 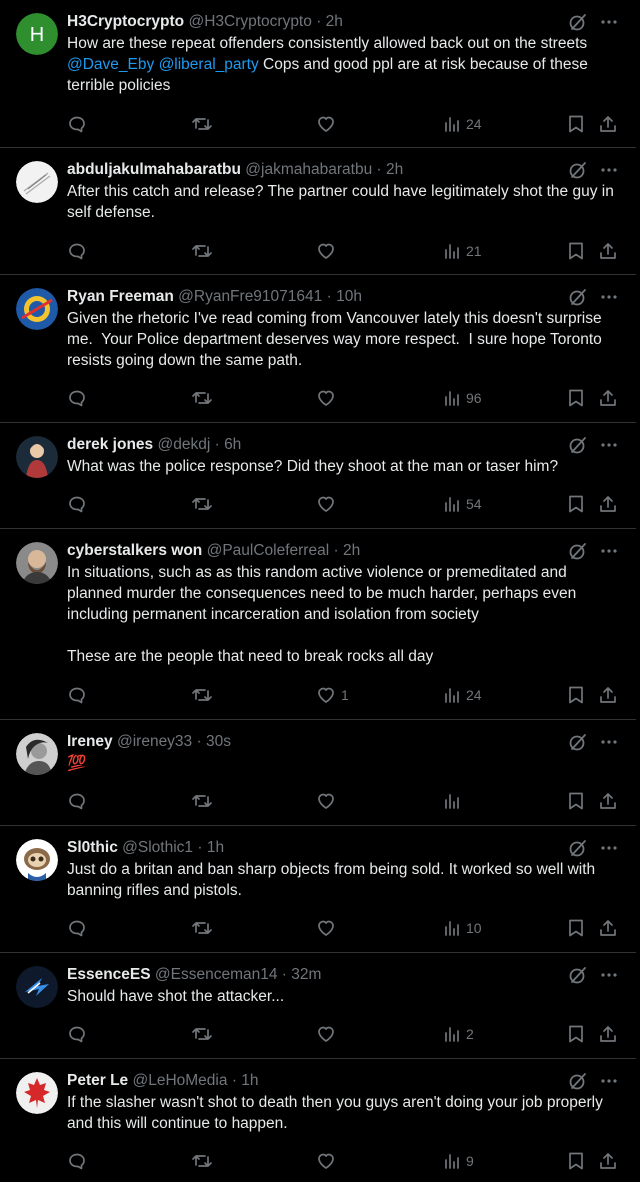 I want to click on username: @dekdj, so click(x=183, y=444).